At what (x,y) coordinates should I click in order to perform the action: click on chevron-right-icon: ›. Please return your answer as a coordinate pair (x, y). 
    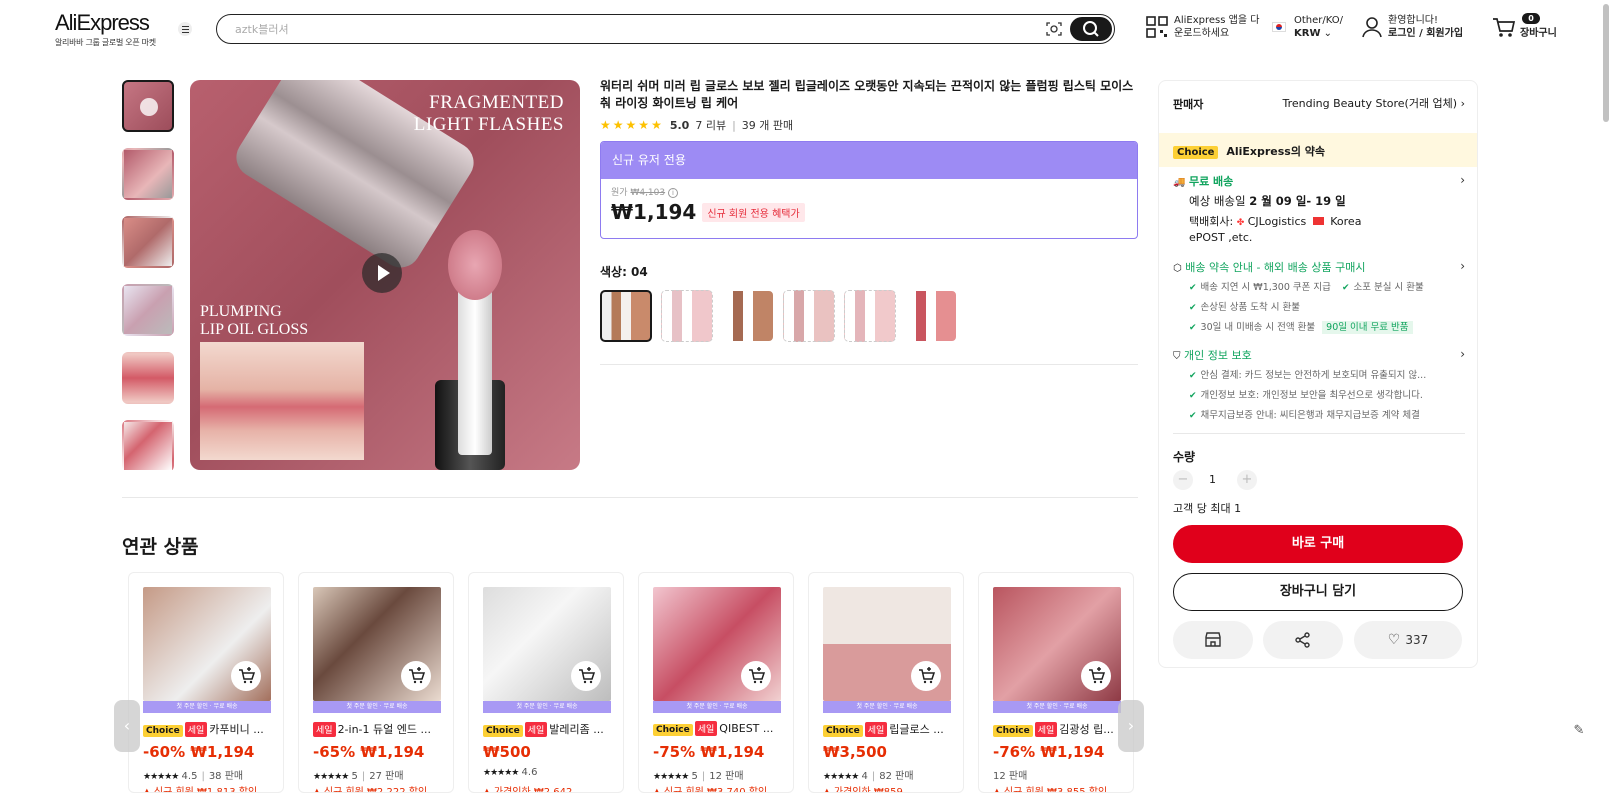
    Looking at the image, I should click on (1462, 266).